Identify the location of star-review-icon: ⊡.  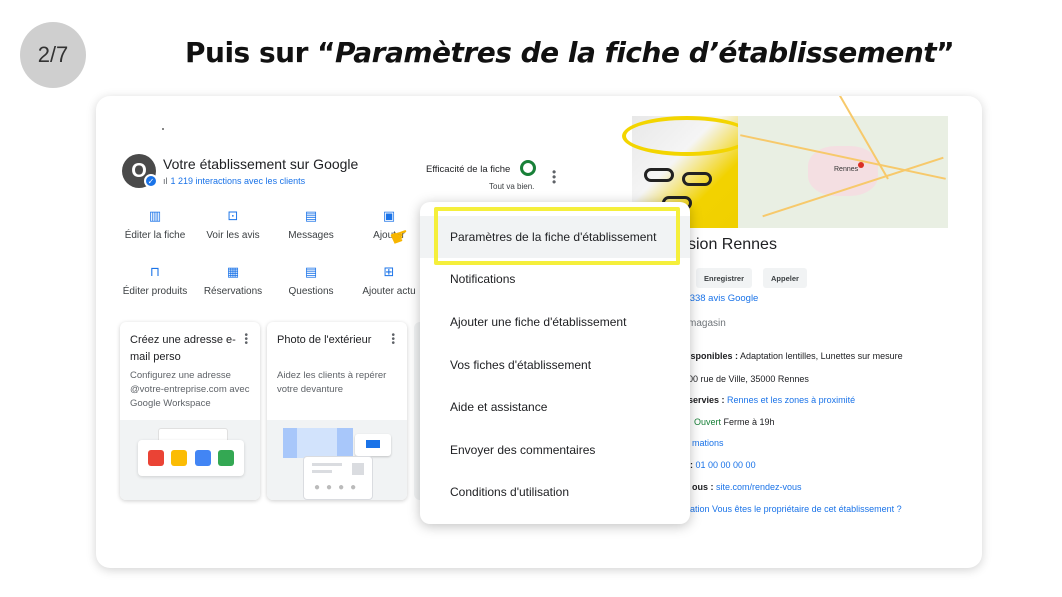
(233, 215).